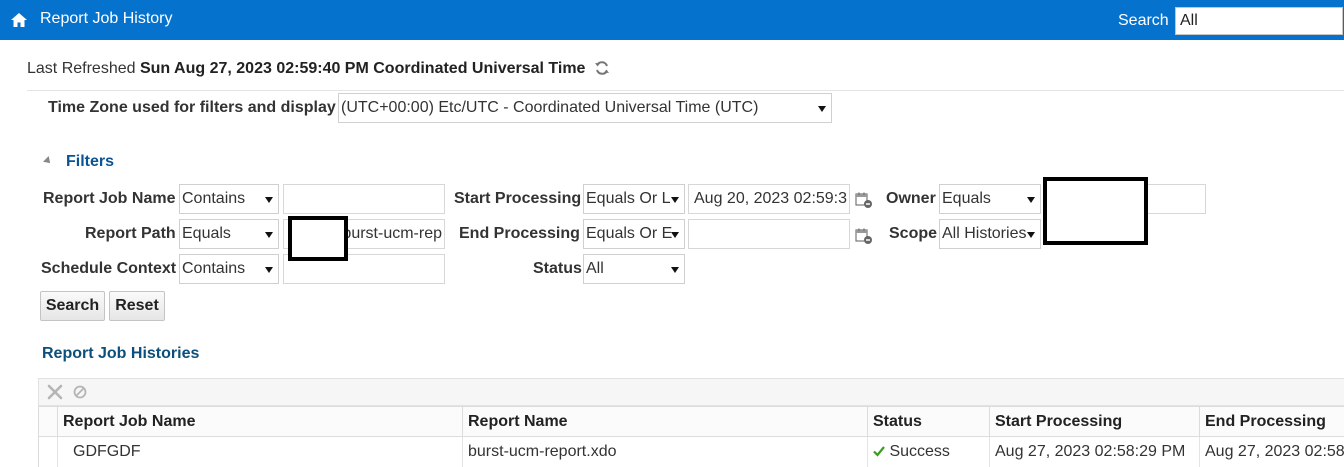 The image size is (1344, 467). Describe the element at coordinates (90, 161) in the screenshot. I see `filters-heading: Filters` at that location.